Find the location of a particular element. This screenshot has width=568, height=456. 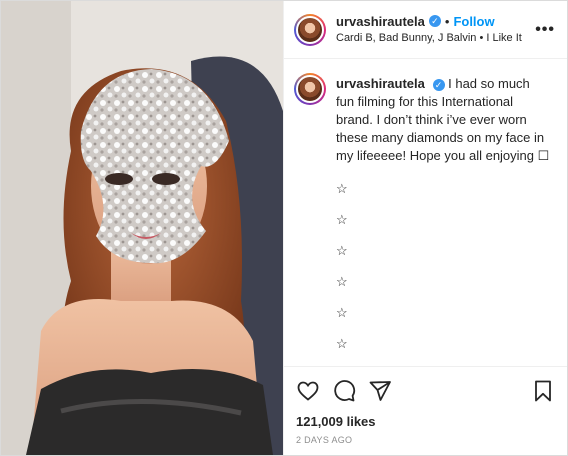

likes-count: 121,009 likes is located at coordinates (425, 421).